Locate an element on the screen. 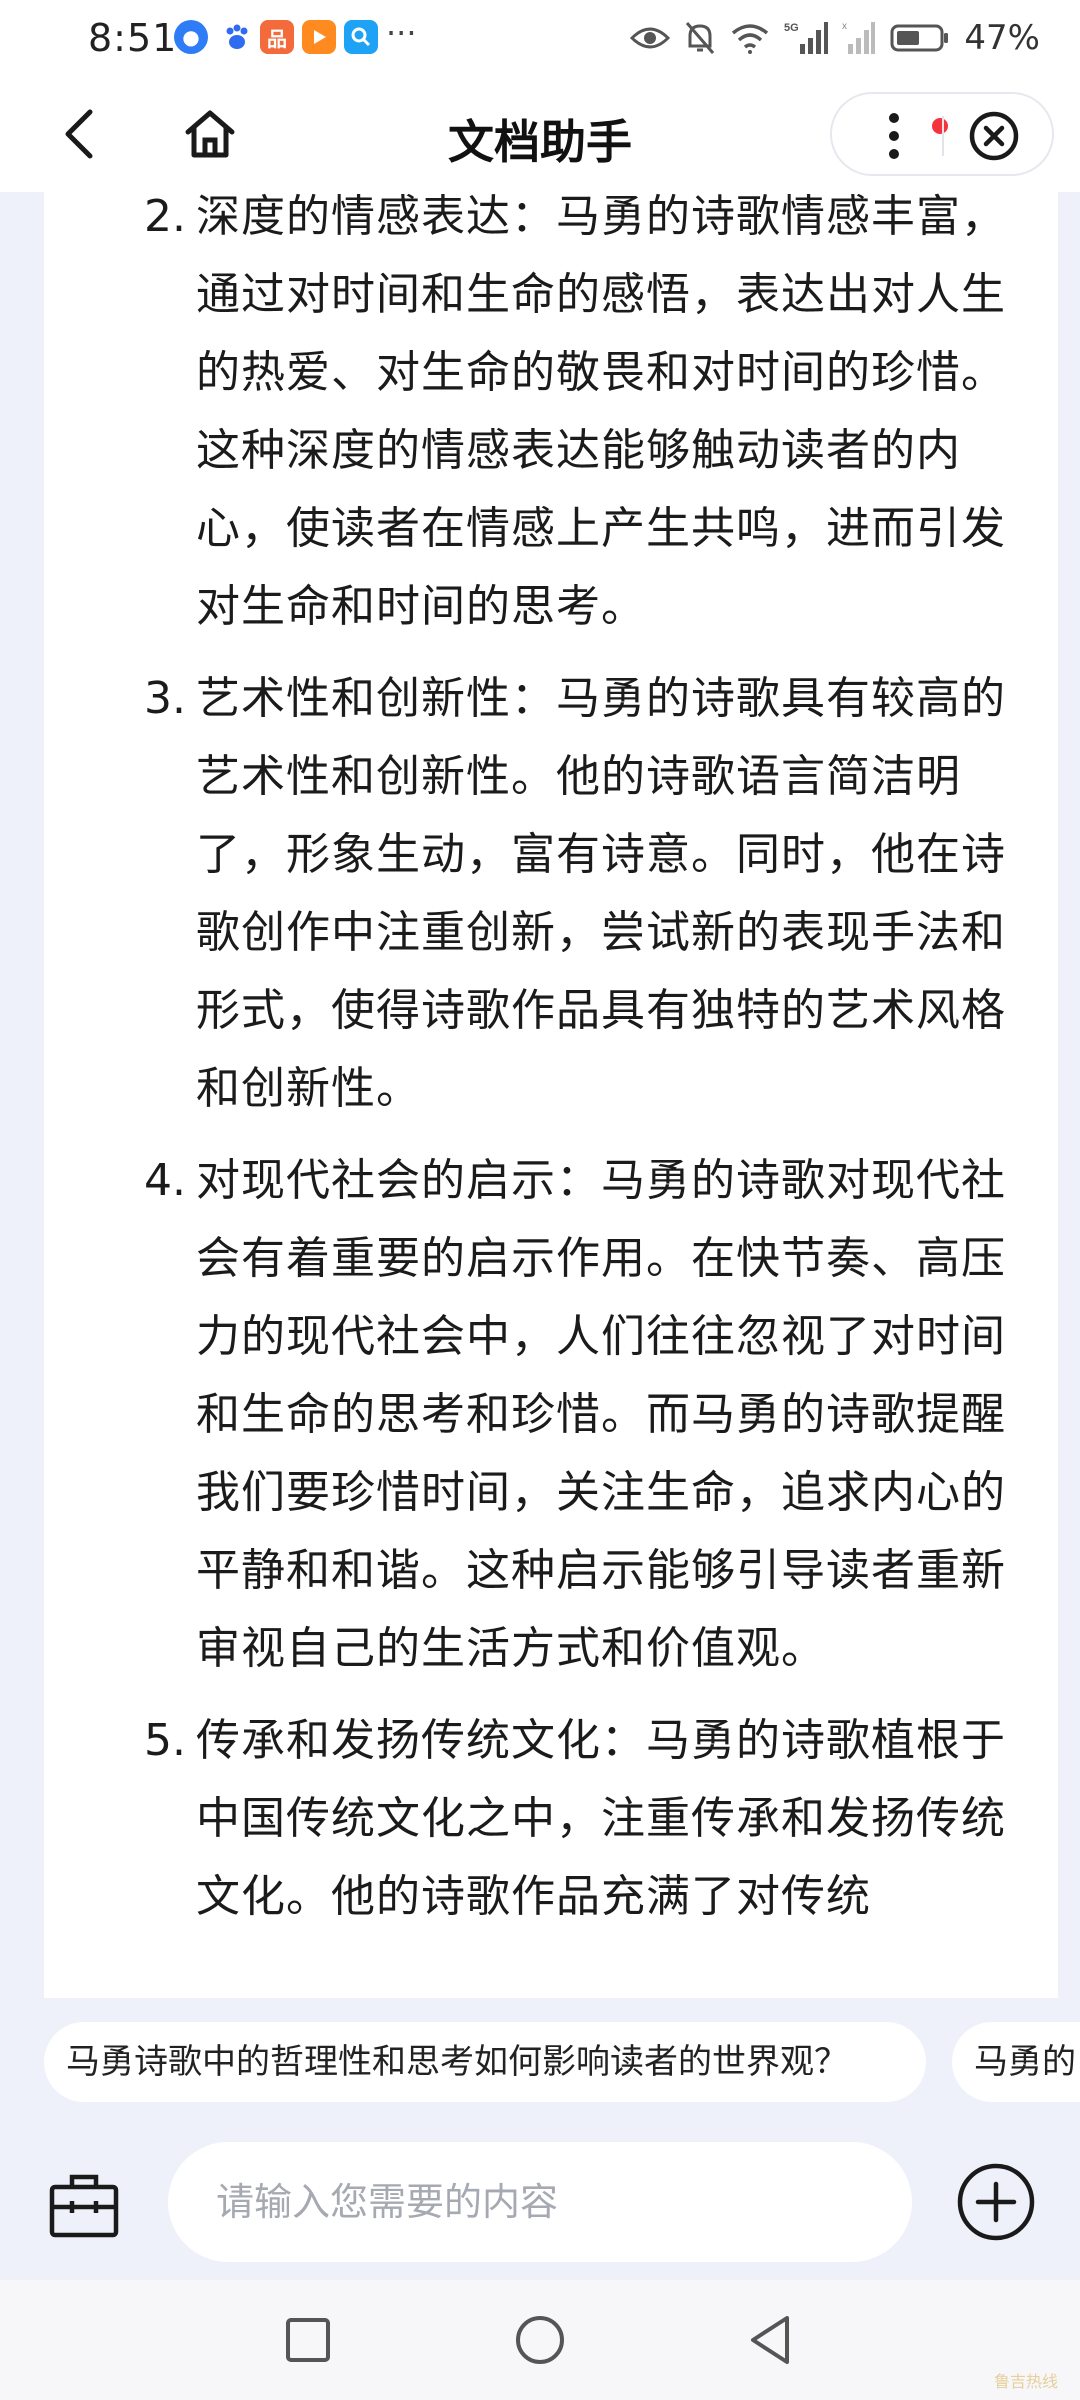  search-app-icon is located at coordinates (361, 37).